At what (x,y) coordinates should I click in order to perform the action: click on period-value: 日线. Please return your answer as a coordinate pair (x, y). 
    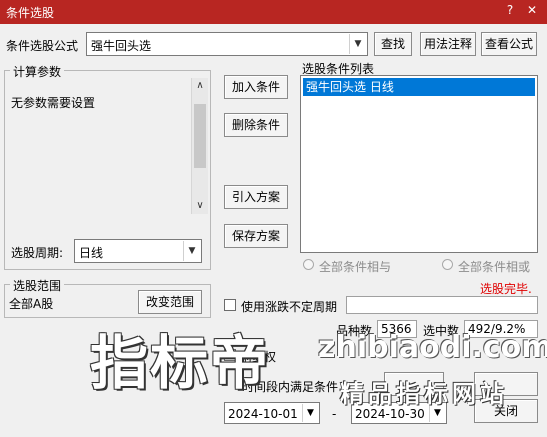
    Looking at the image, I should click on (91, 253).